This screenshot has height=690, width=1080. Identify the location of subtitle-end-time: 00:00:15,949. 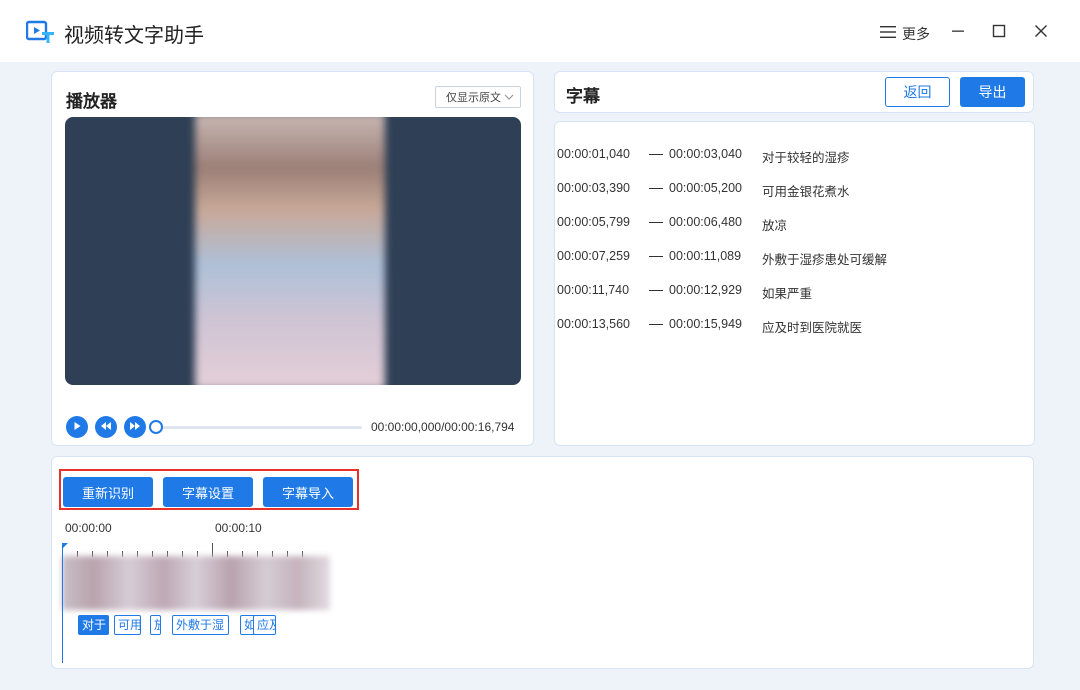
(705, 324).